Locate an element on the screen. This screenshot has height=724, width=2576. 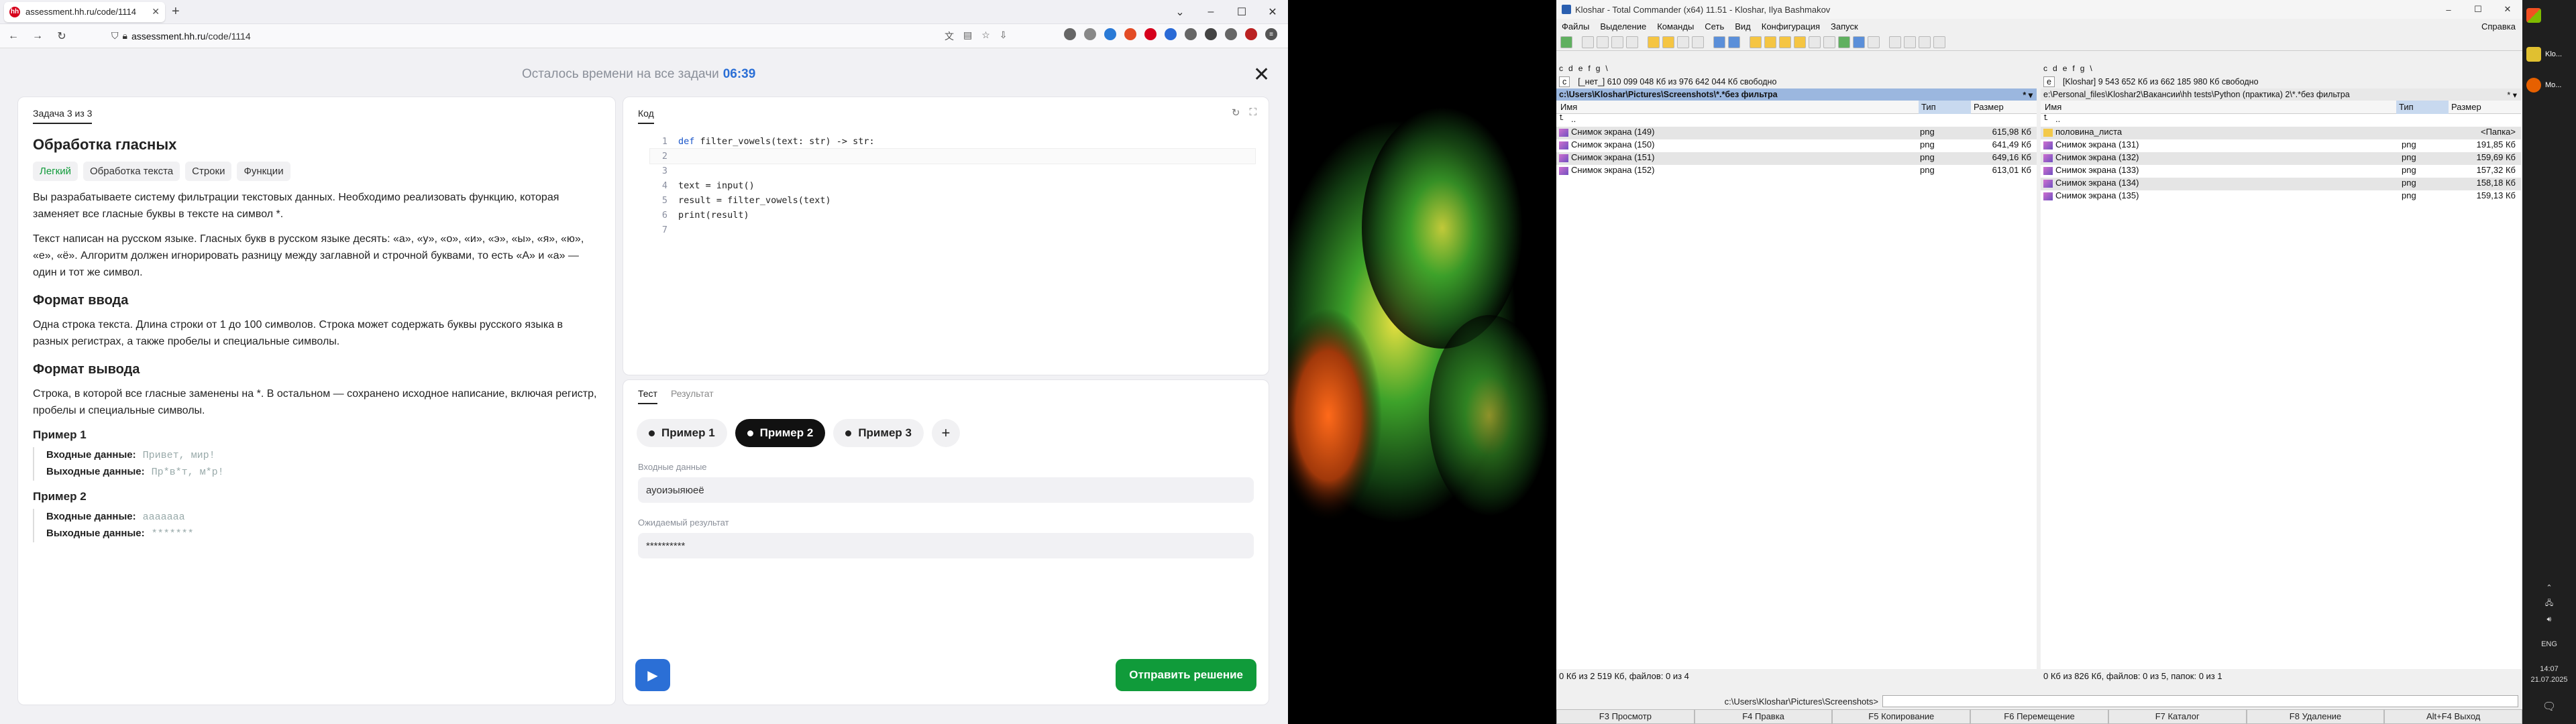
drive-select: e is located at coordinates (2049, 81).